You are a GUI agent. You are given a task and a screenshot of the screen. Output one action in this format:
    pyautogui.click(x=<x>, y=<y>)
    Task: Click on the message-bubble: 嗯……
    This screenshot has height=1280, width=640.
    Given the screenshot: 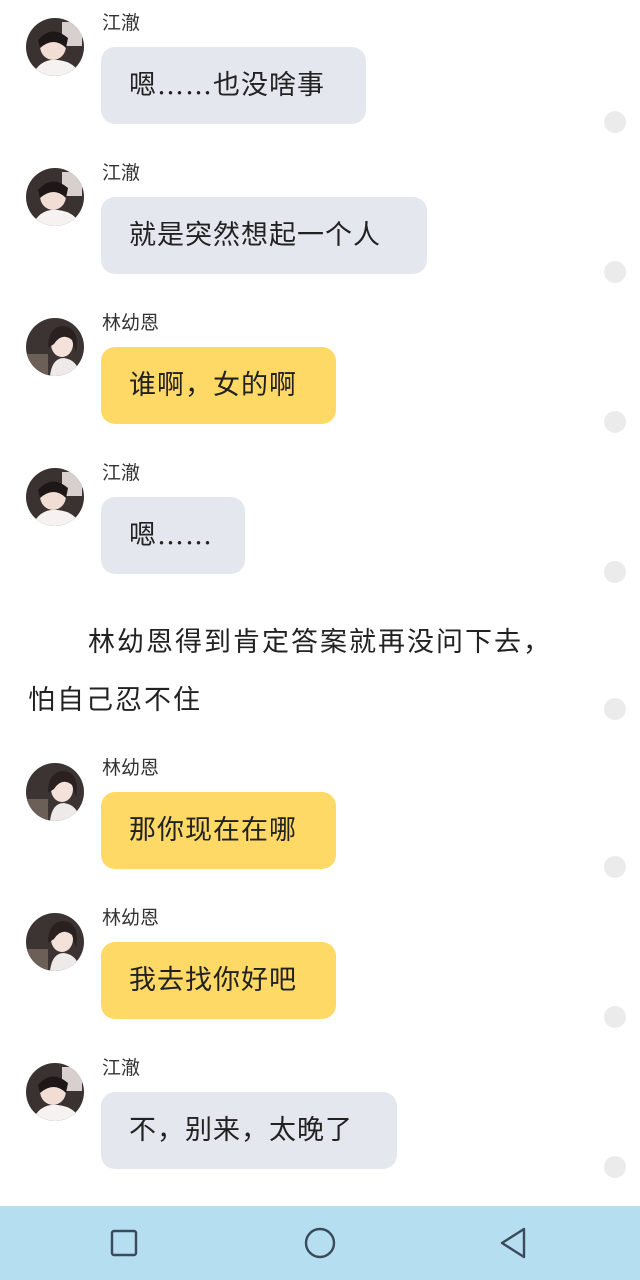 What is the action you would take?
    pyautogui.click(x=173, y=535)
    